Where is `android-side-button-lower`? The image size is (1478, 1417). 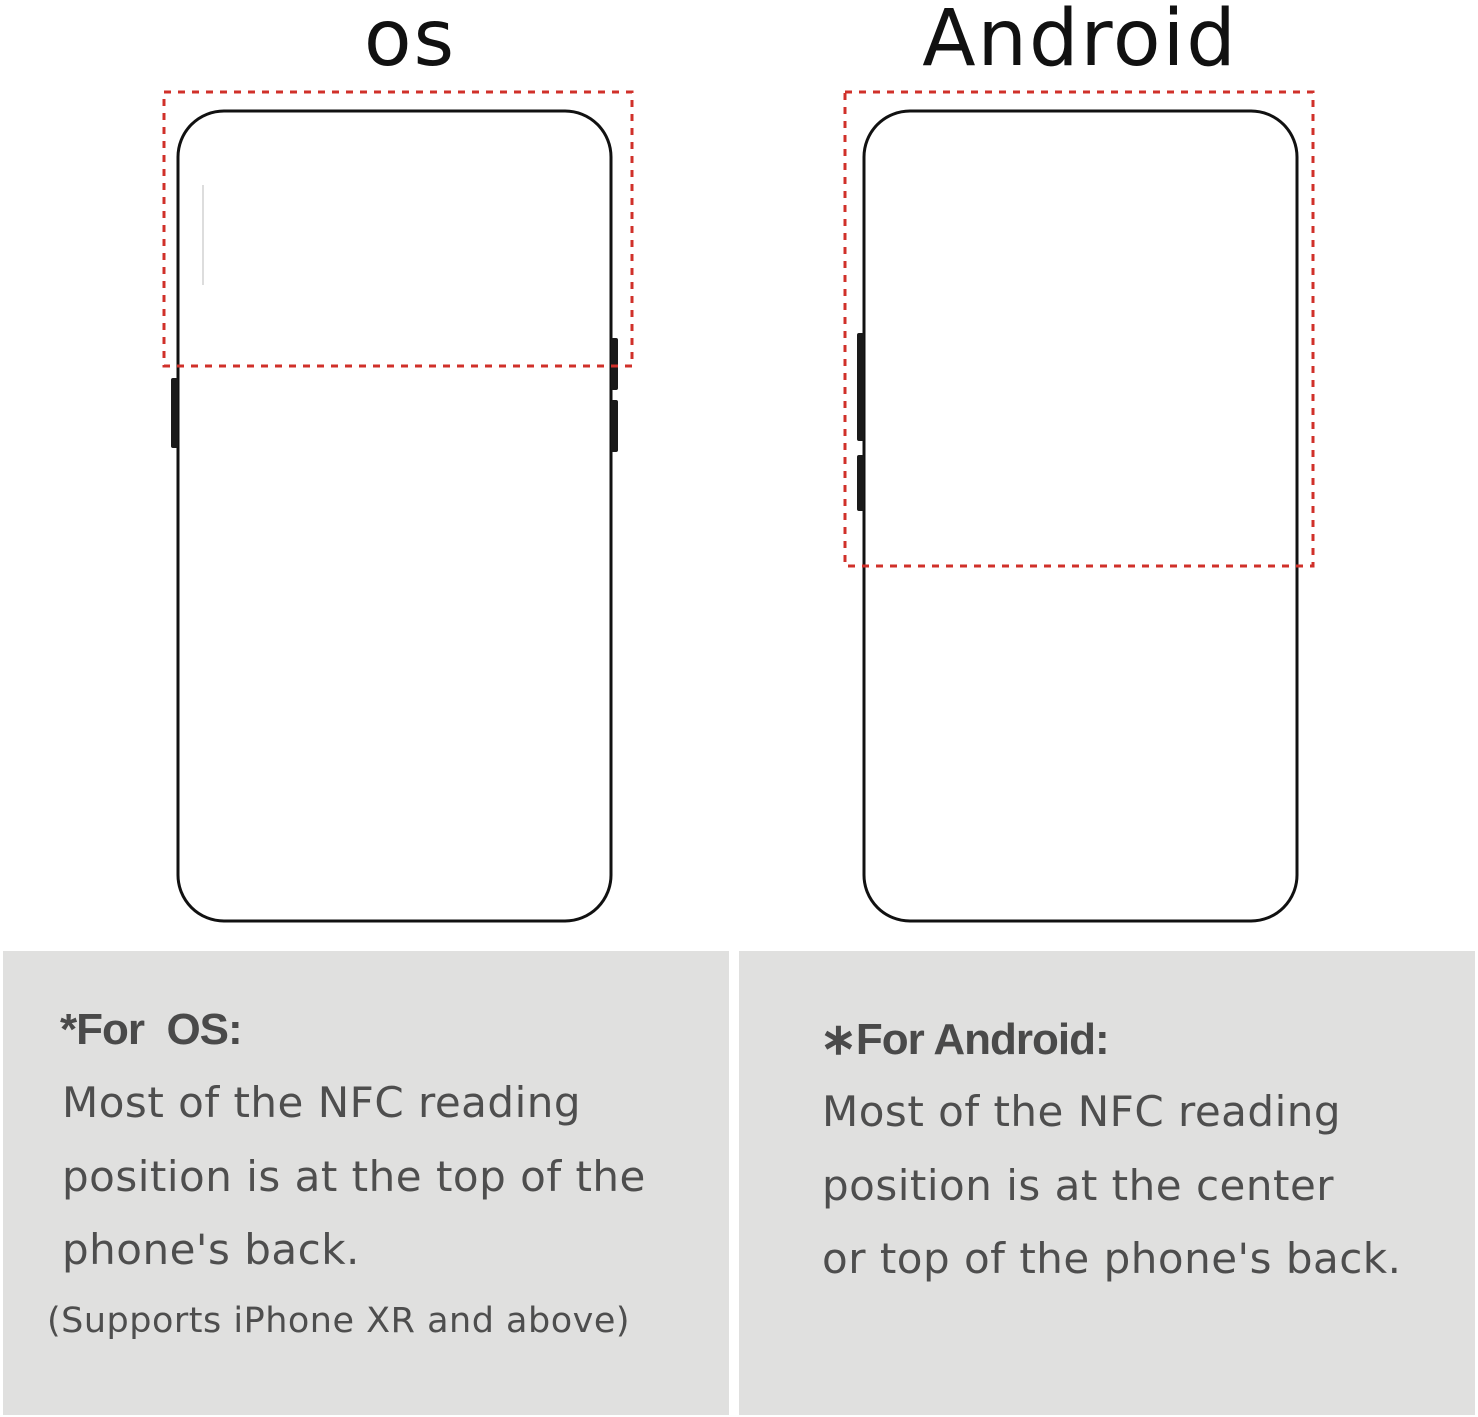
android-side-button-lower is located at coordinates (860, 483).